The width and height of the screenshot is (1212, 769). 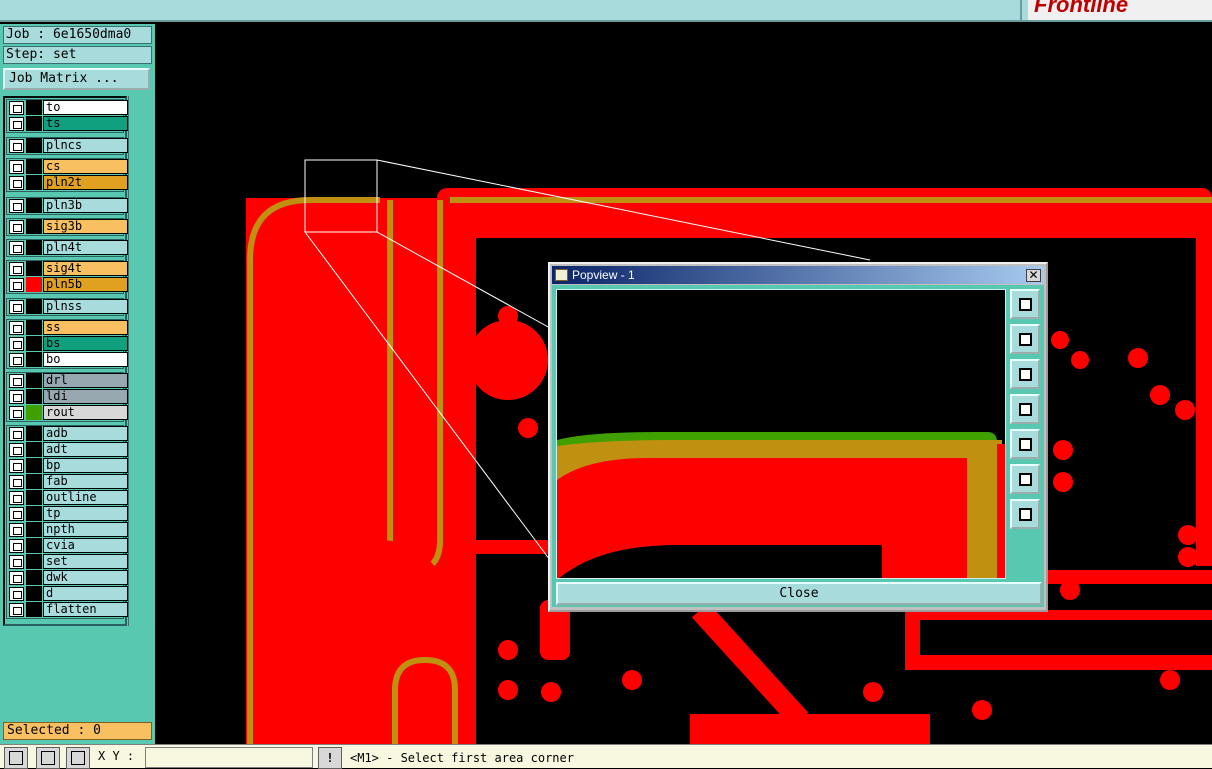 I want to click on layer-name: ldi, so click(x=85, y=396).